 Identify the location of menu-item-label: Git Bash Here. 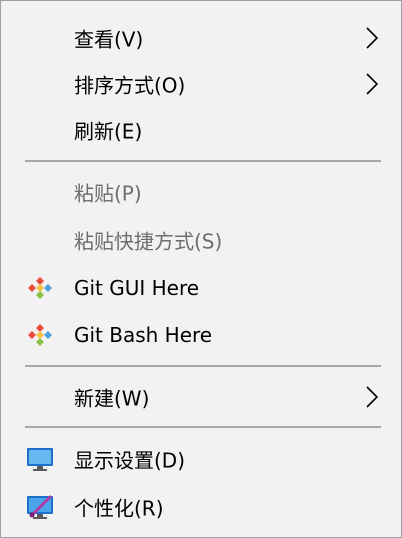
(143, 335).